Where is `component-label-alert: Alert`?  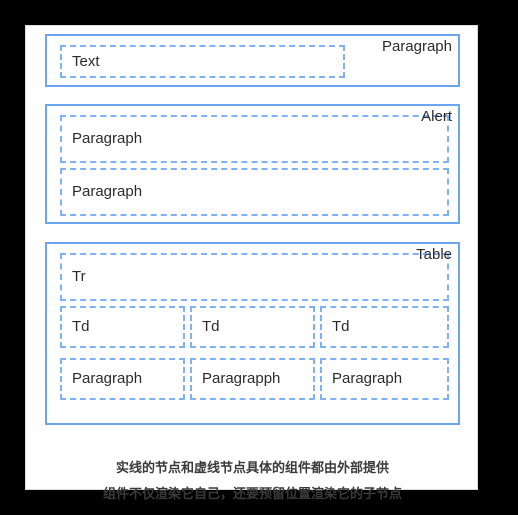
component-label-alert: Alert is located at coordinates (436, 116).